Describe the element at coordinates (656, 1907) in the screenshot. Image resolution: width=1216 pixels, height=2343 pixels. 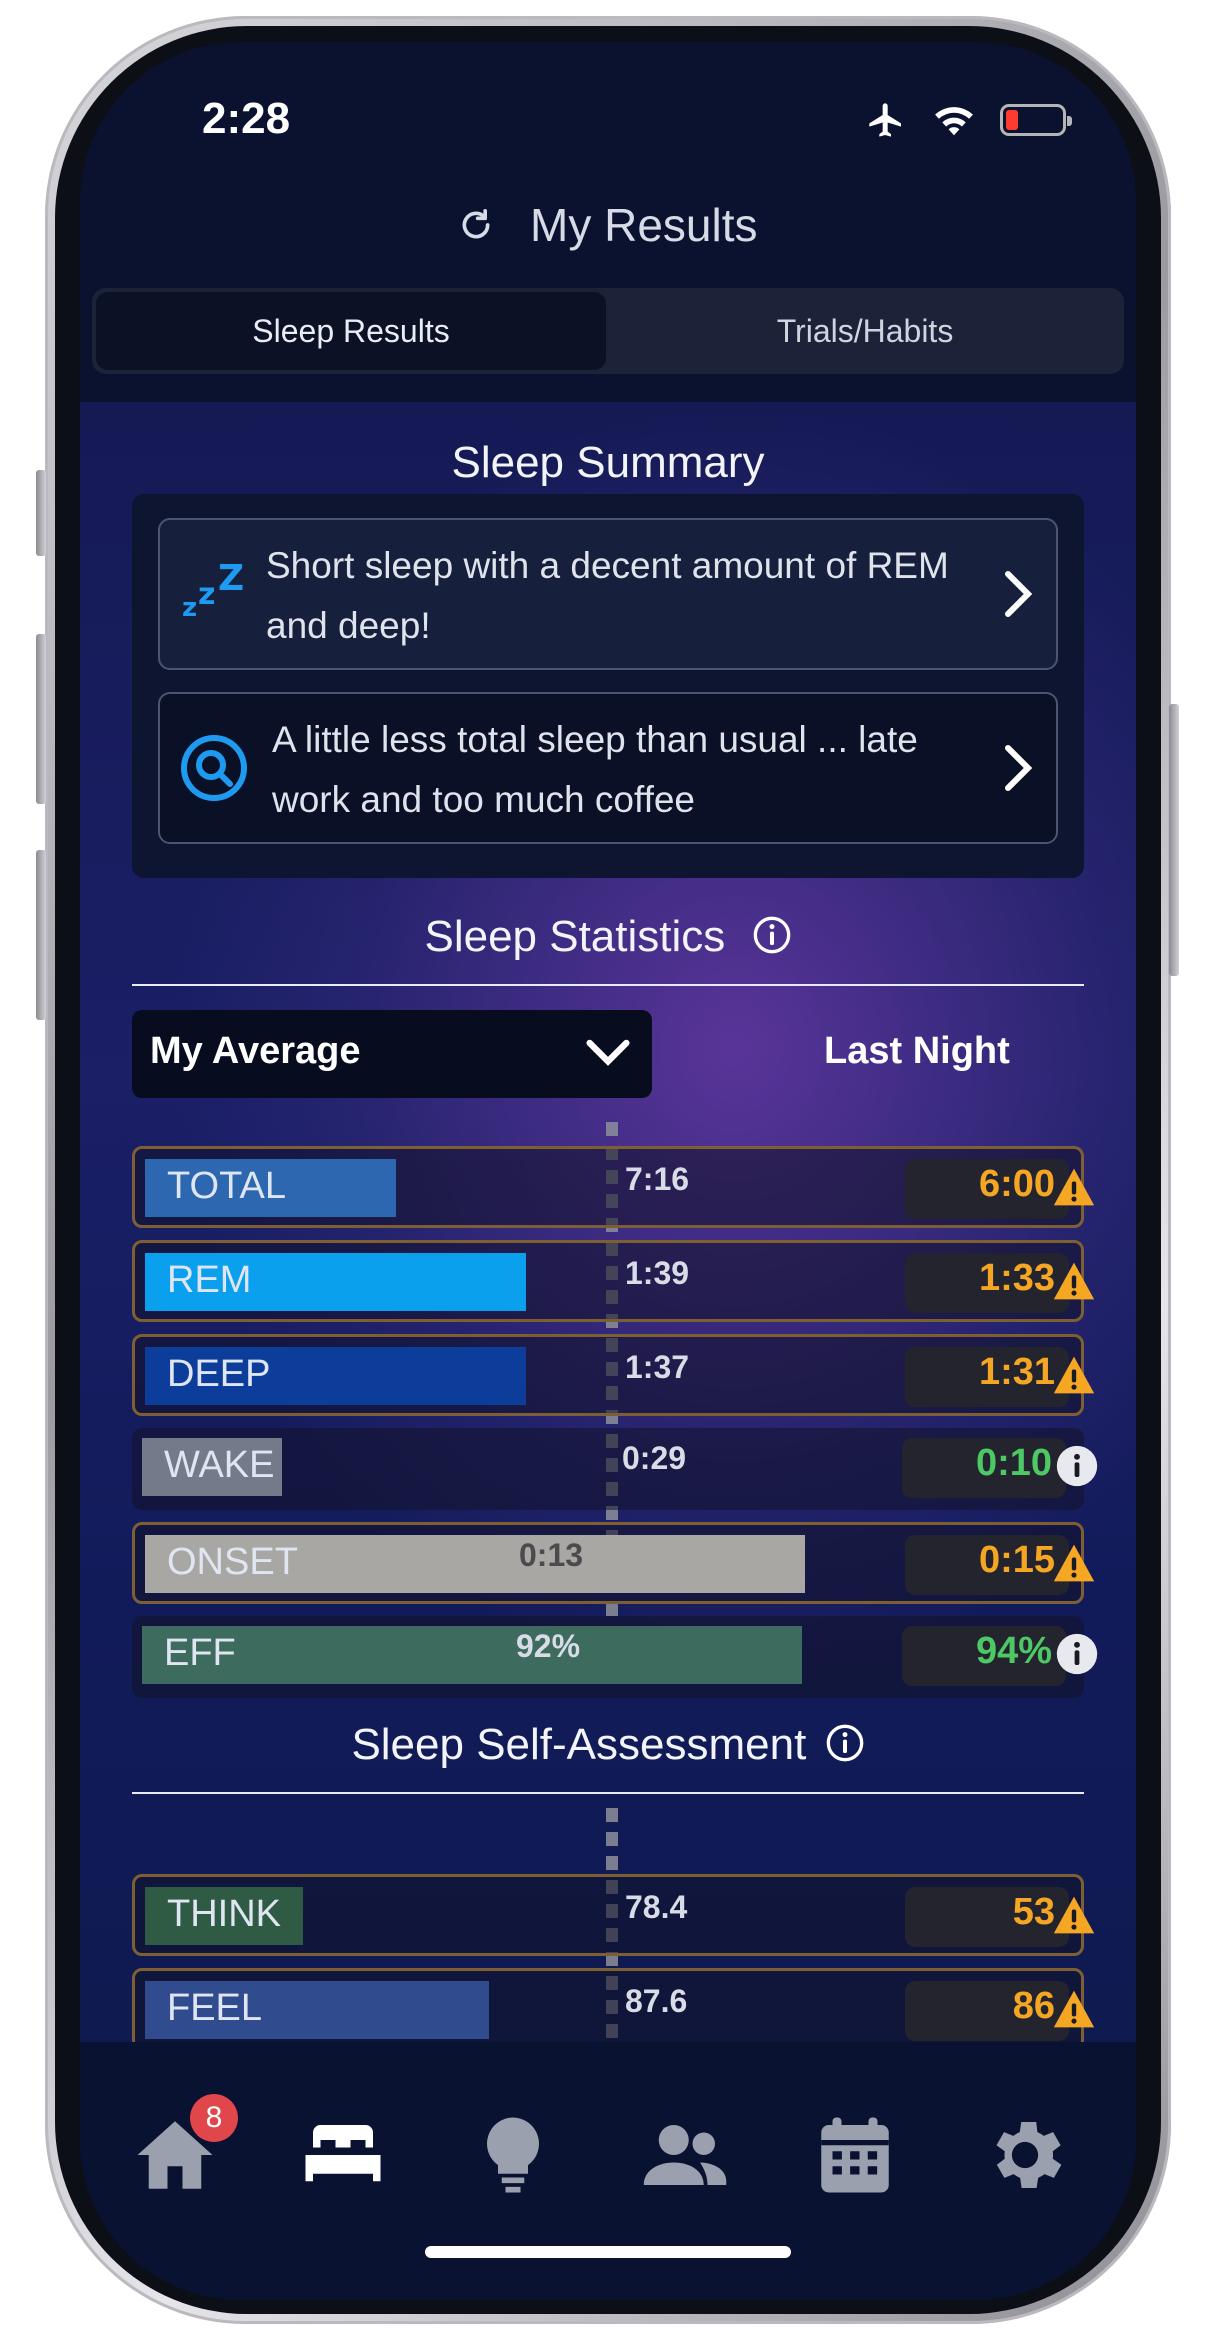
I see `stat-average-value: 78.4` at that location.